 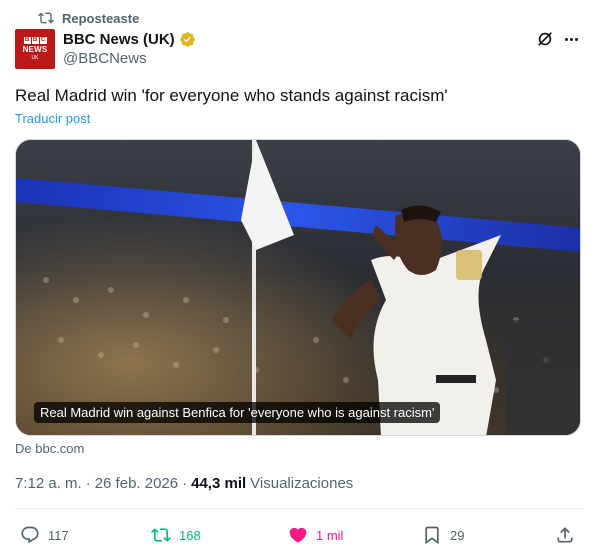 I want to click on action-bar: 117 168 1 mil 29, so click(x=298, y=535).